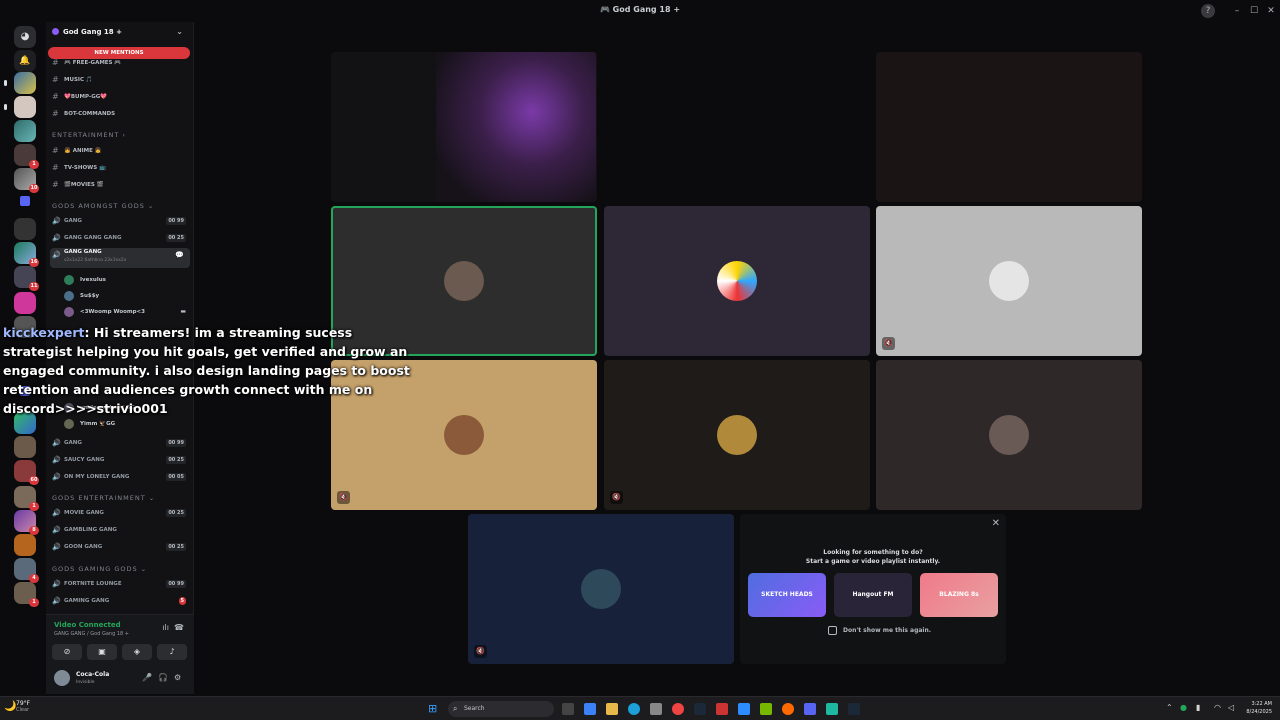 This screenshot has height=720, width=1280. Describe the element at coordinates (678, 709) in the screenshot. I see `chrome-icon` at that location.